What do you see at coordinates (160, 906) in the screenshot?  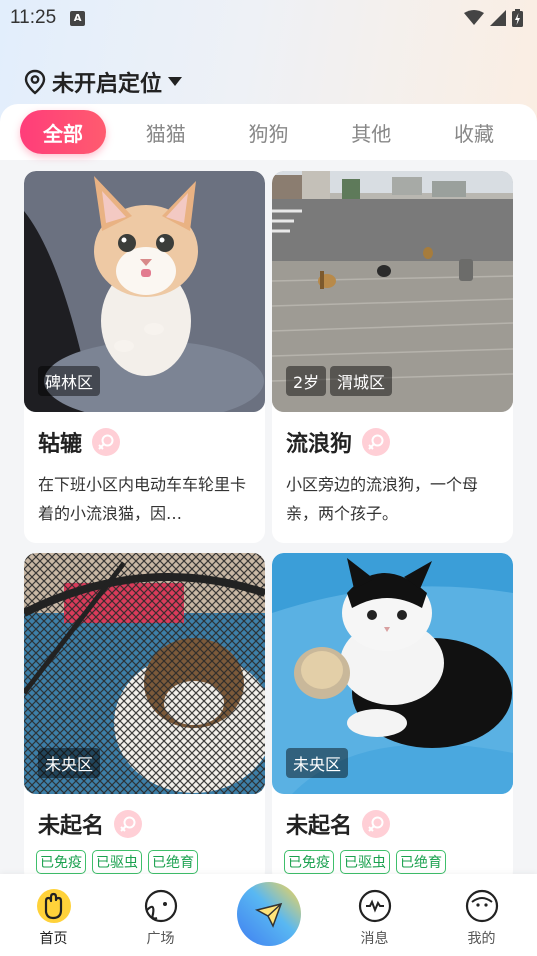 I see `plaza-icon` at bounding box center [160, 906].